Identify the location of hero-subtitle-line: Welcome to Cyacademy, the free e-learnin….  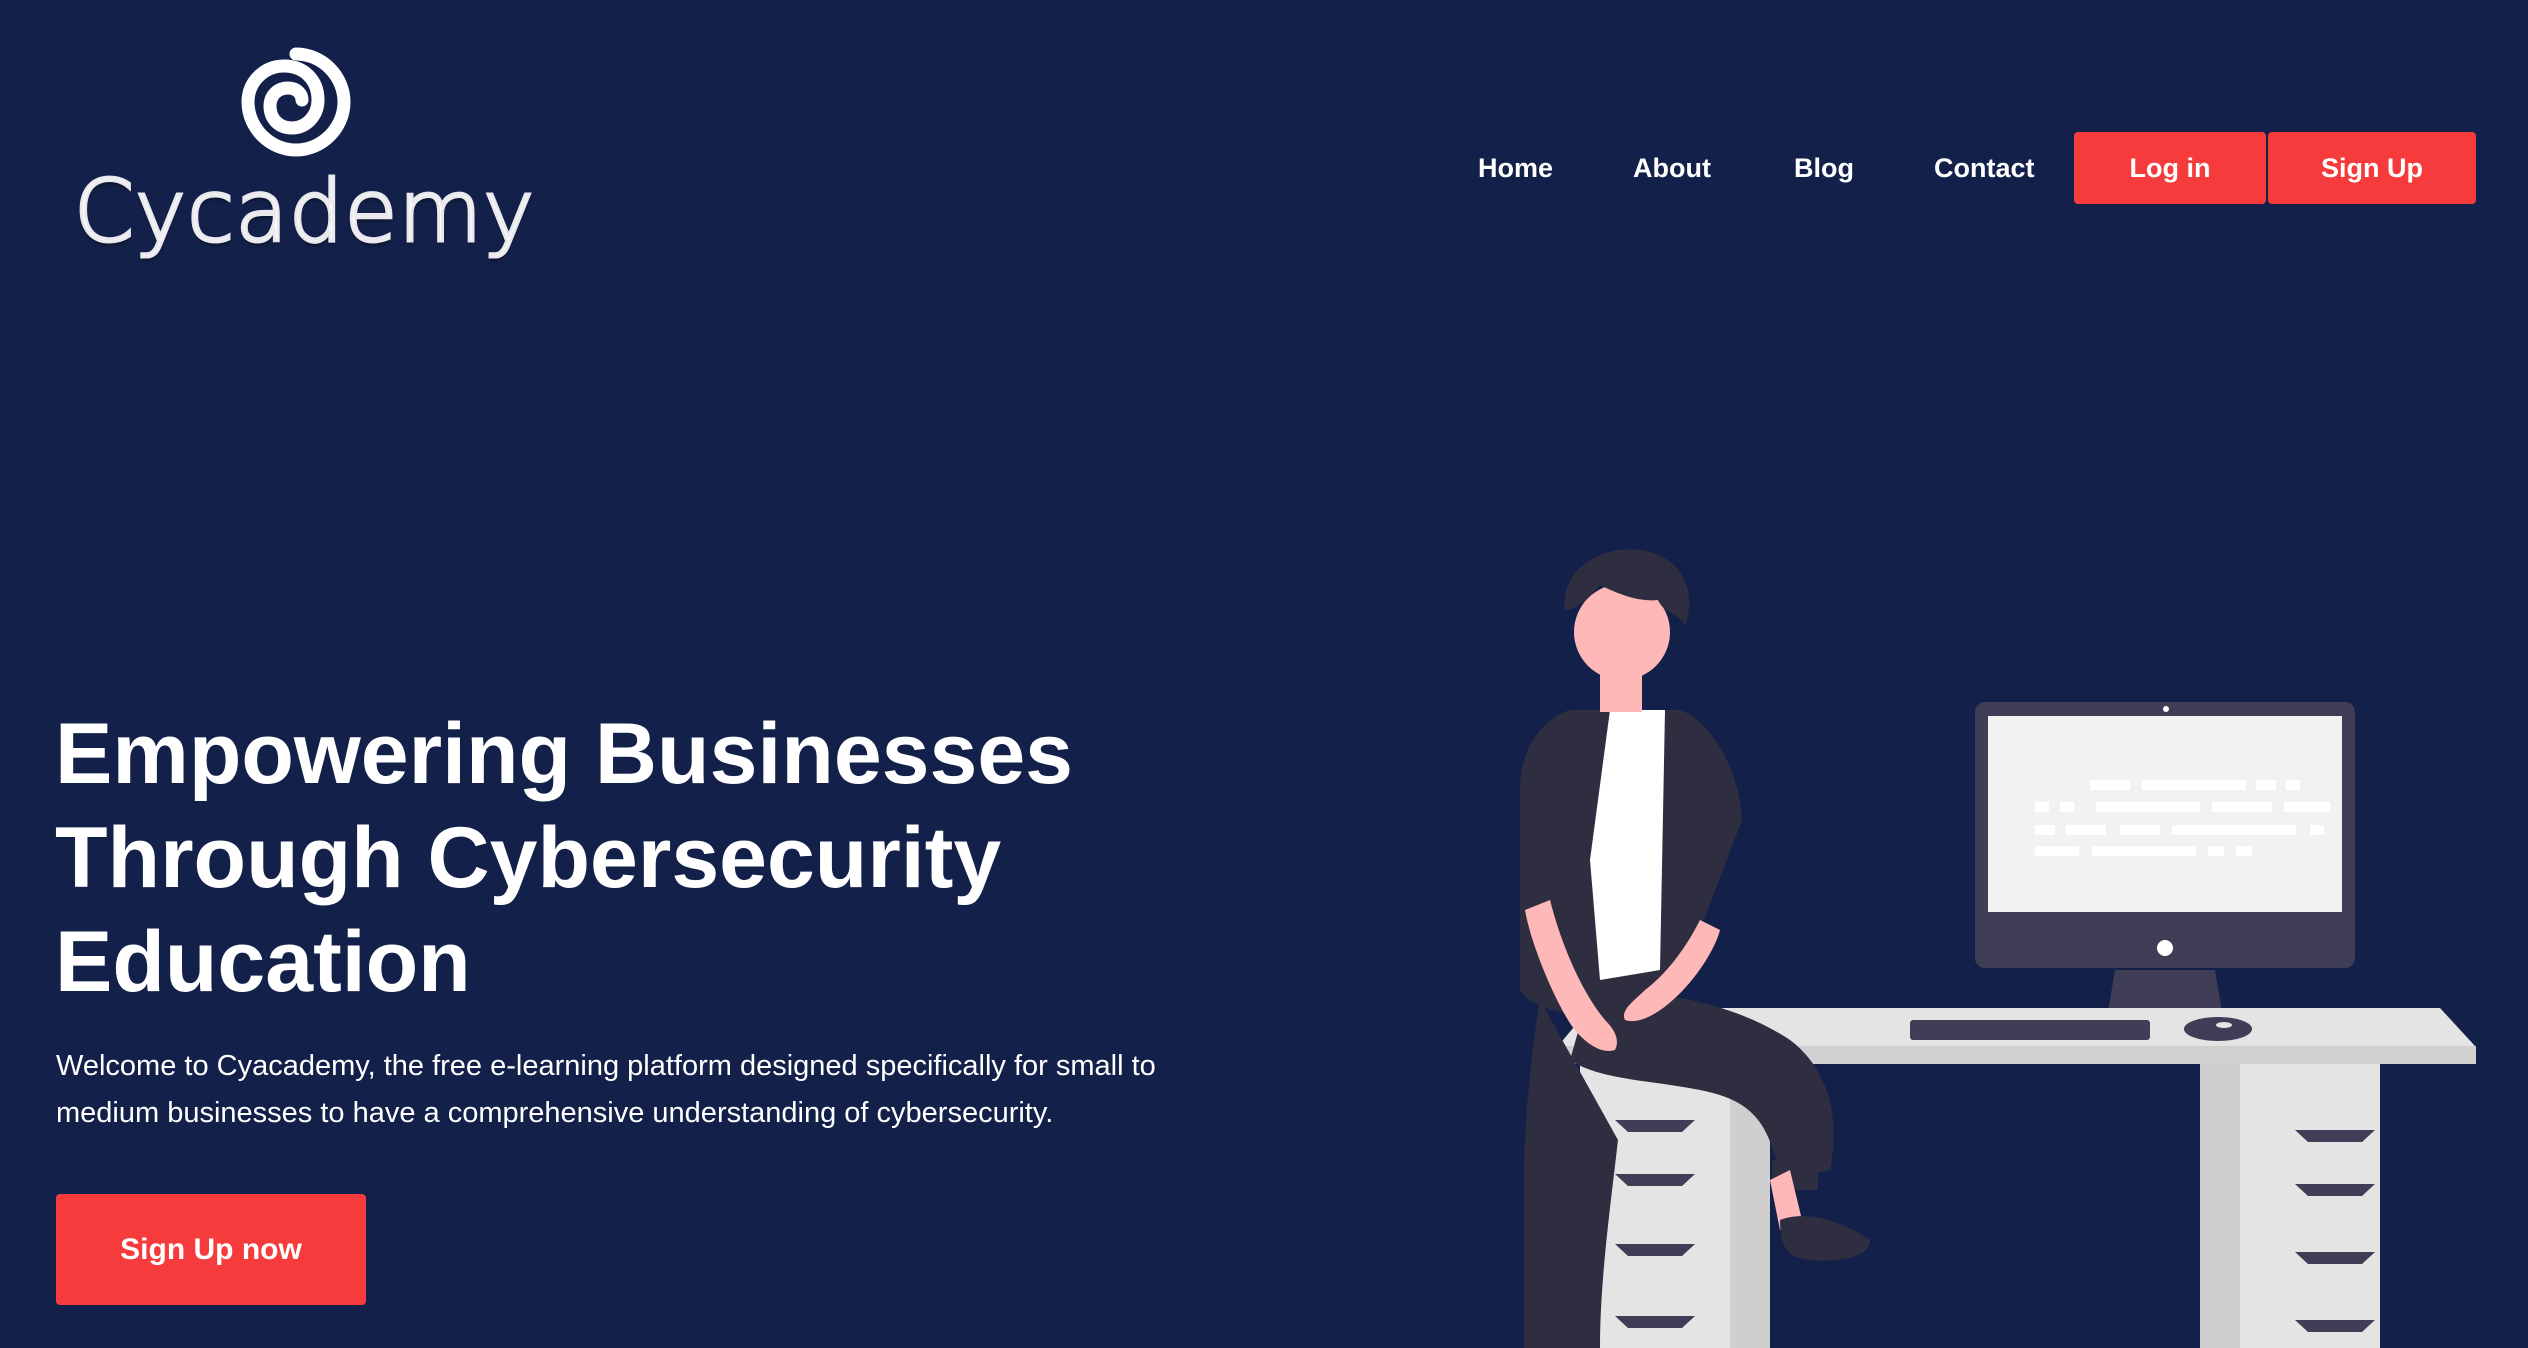
(606, 1066).